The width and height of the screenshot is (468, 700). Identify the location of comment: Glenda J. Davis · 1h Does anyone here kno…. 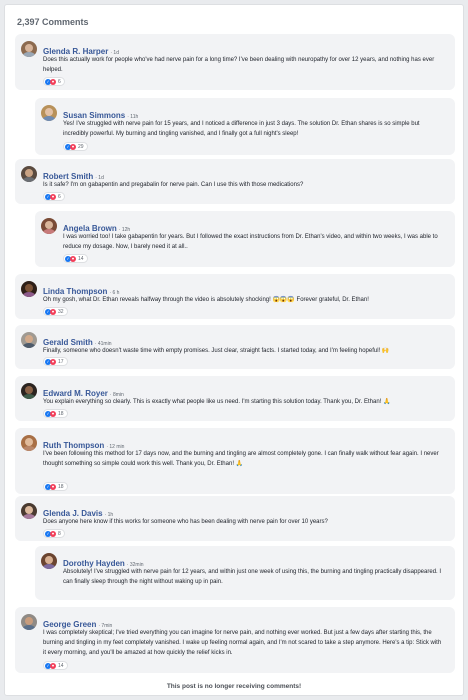
(235, 518).